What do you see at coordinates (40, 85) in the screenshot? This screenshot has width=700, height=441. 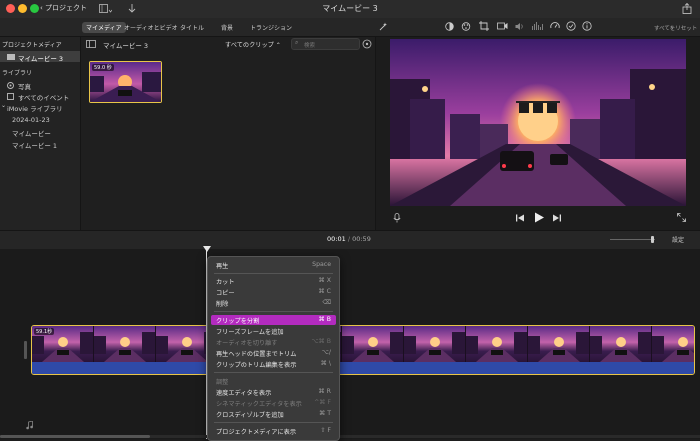 I see `sidebar-item-photos: 写真` at bounding box center [40, 85].